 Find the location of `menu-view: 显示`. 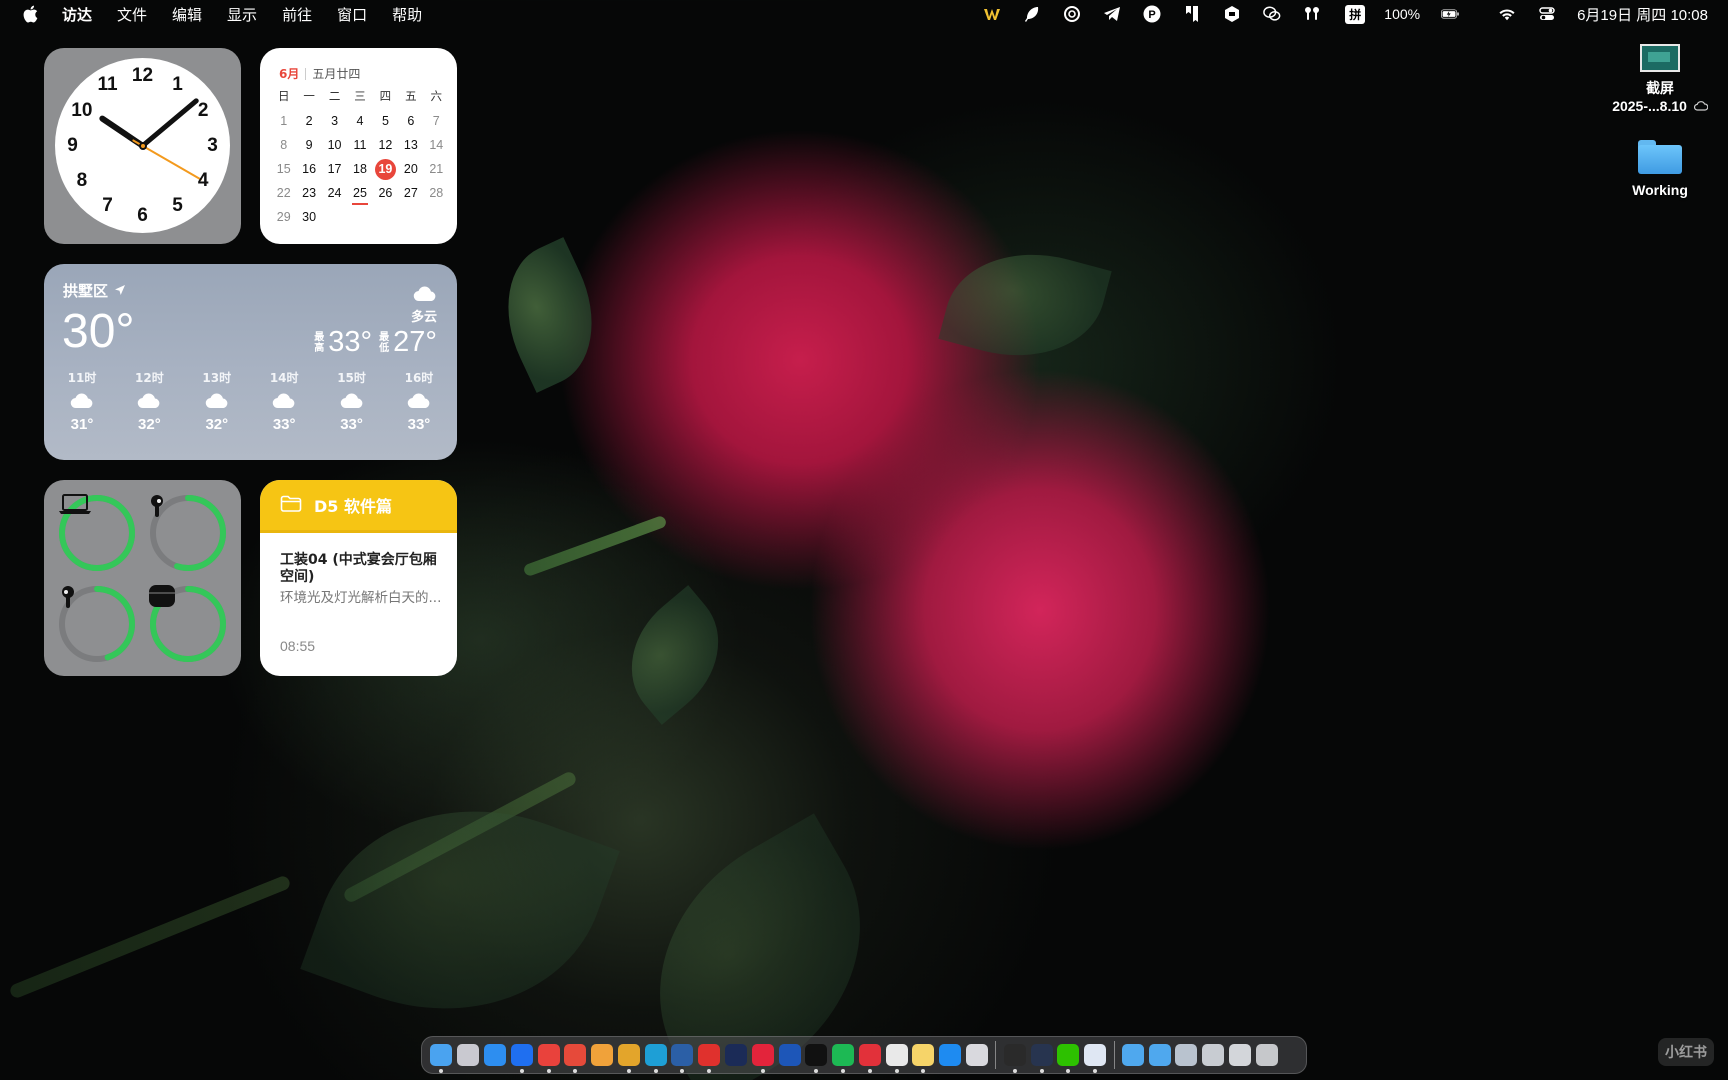

menu-view: 显示 is located at coordinates (242, 14).